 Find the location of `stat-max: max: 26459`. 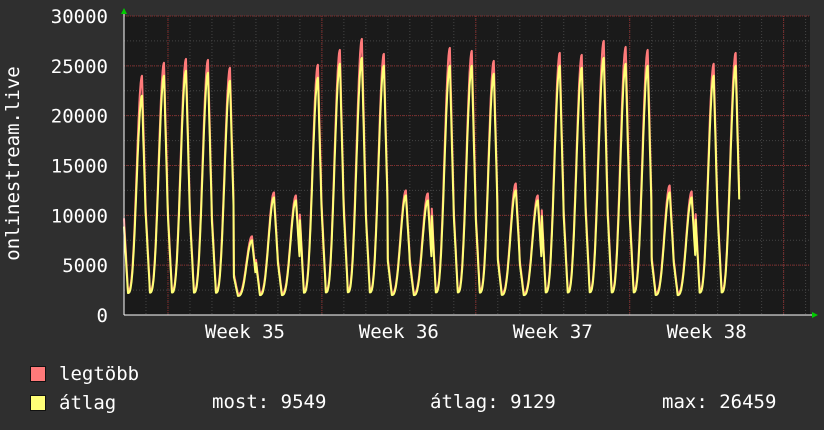

stat-max: max: 26459 is located at coordinates (719, 402).